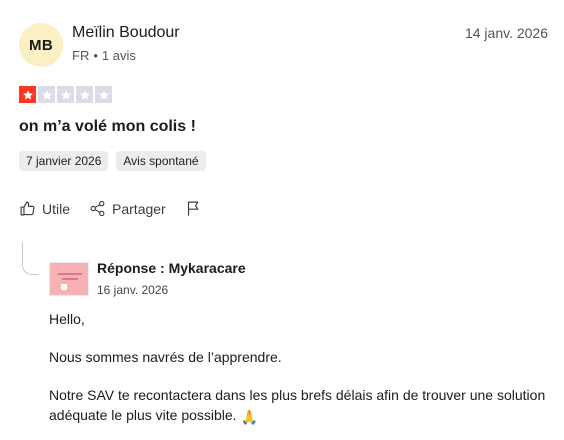 The height and width of the screenshot is (440, 564). What do you see at coordinates (41, 45) in the screenshot?
I see `avatar: MB` at bounding box center [41, 45].